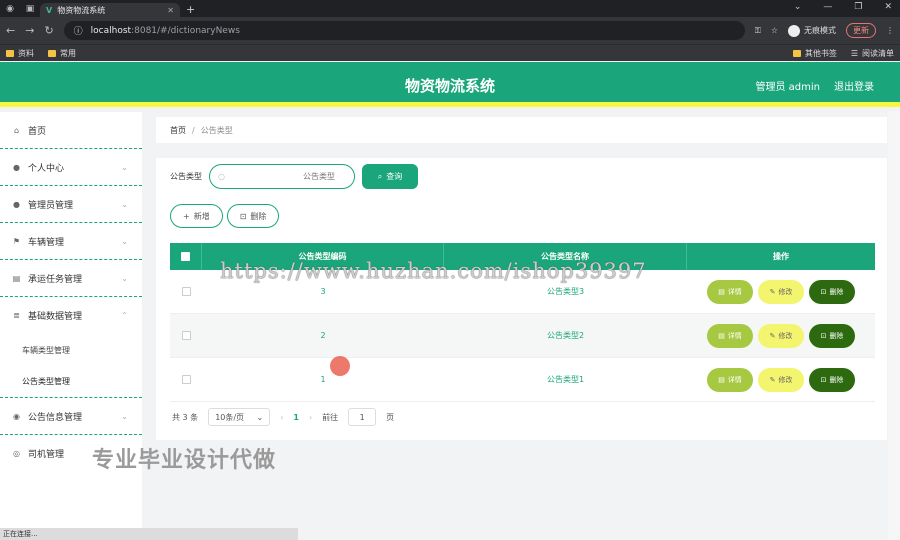 The height and width of the screenshot is (540, 900). Describe the element at coordinates (16, 204) in the screenshot. I see `admin-icon: ●` at that location.